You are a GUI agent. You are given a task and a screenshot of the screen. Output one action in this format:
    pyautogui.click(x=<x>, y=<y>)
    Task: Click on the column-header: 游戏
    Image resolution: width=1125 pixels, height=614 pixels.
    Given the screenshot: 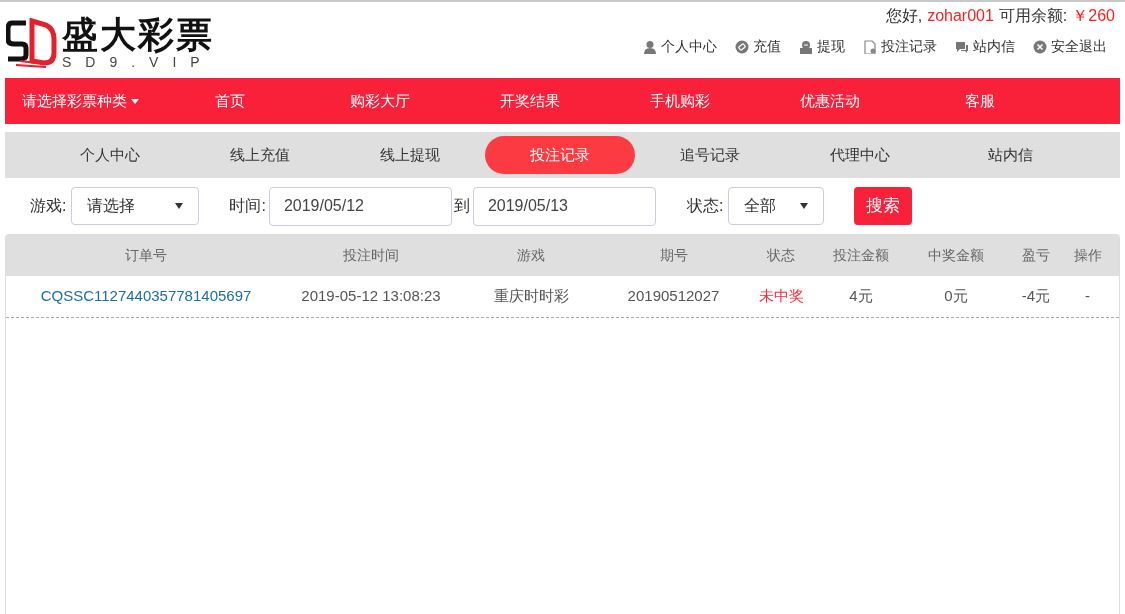 What is the action you would take?
    pyautogui.click(x=531, y=255)
    